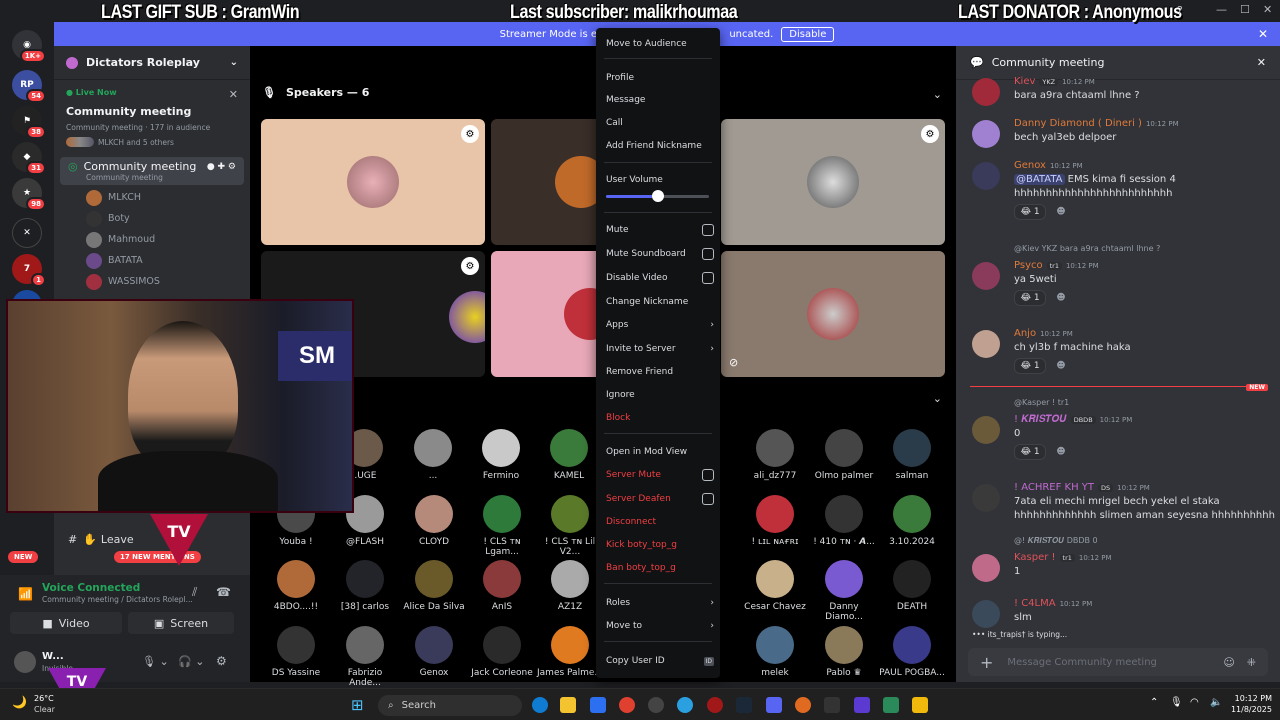 The image size is (1280, 720). Describe the element at coordinates (223, 592) in the screenshot. I see `disconnect-icon: ☎` at that location.